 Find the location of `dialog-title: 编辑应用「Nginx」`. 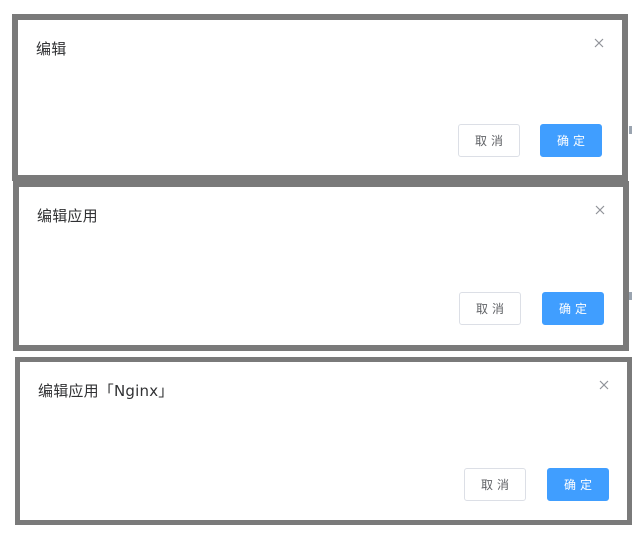

dialog-title: 编辑应用「Nginx」 is located at coordinates (106, 391).